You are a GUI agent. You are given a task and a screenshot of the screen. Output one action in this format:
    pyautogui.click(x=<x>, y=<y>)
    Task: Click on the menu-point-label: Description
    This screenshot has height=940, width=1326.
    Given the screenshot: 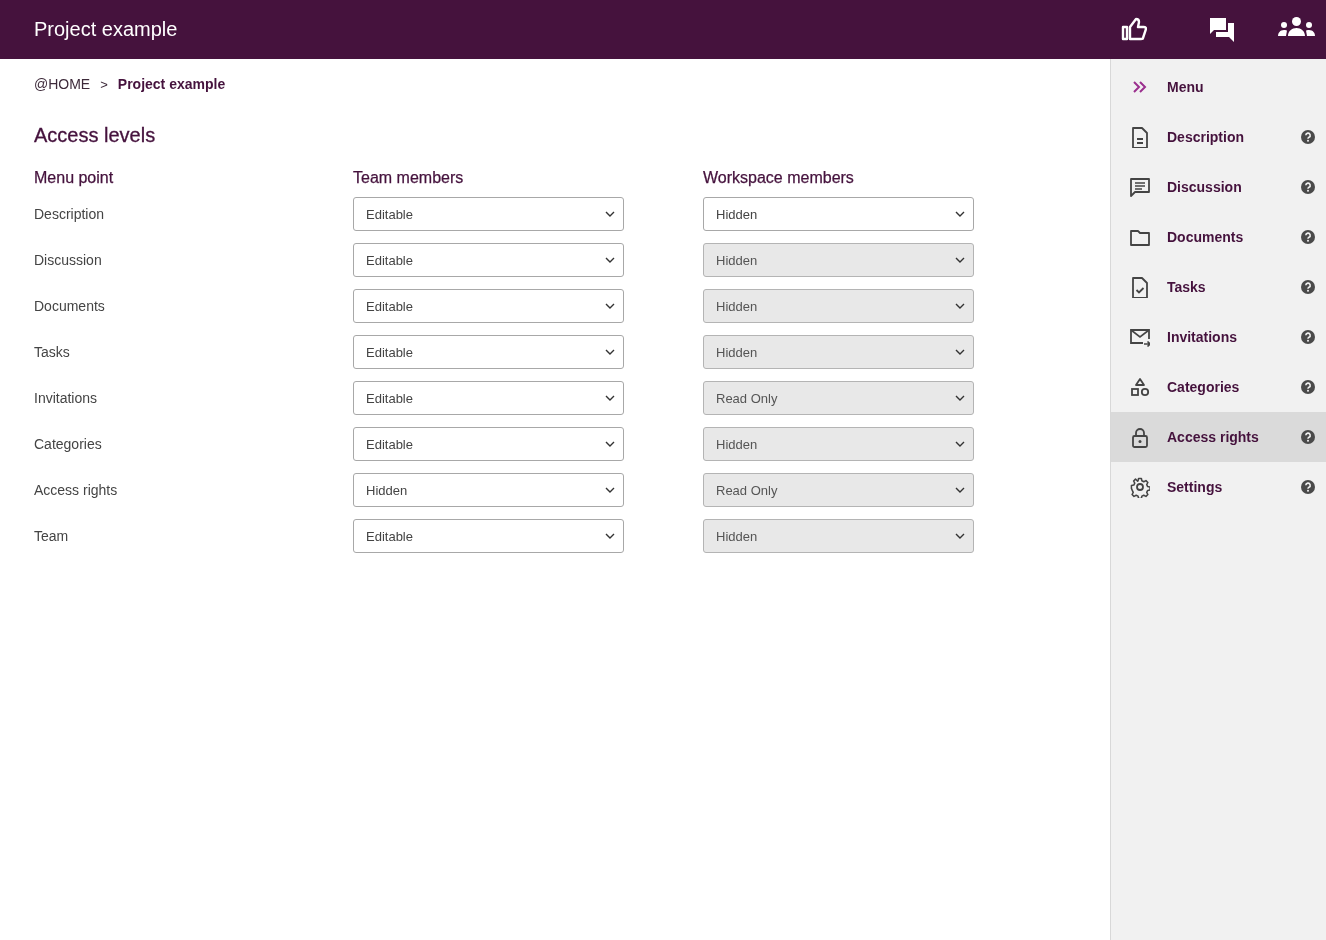 What is the action you would take?
    pyautogui.click(x=70, y=214)
    